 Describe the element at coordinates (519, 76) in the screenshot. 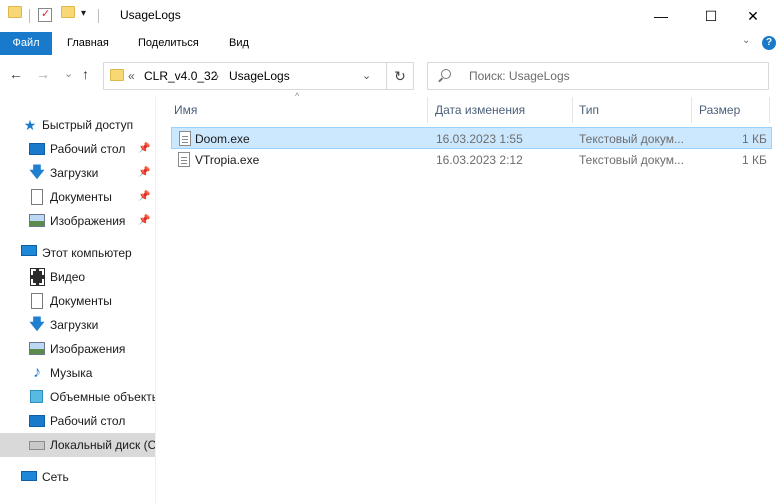

I see `search-input: Поиск: UsageLogs` at that location.